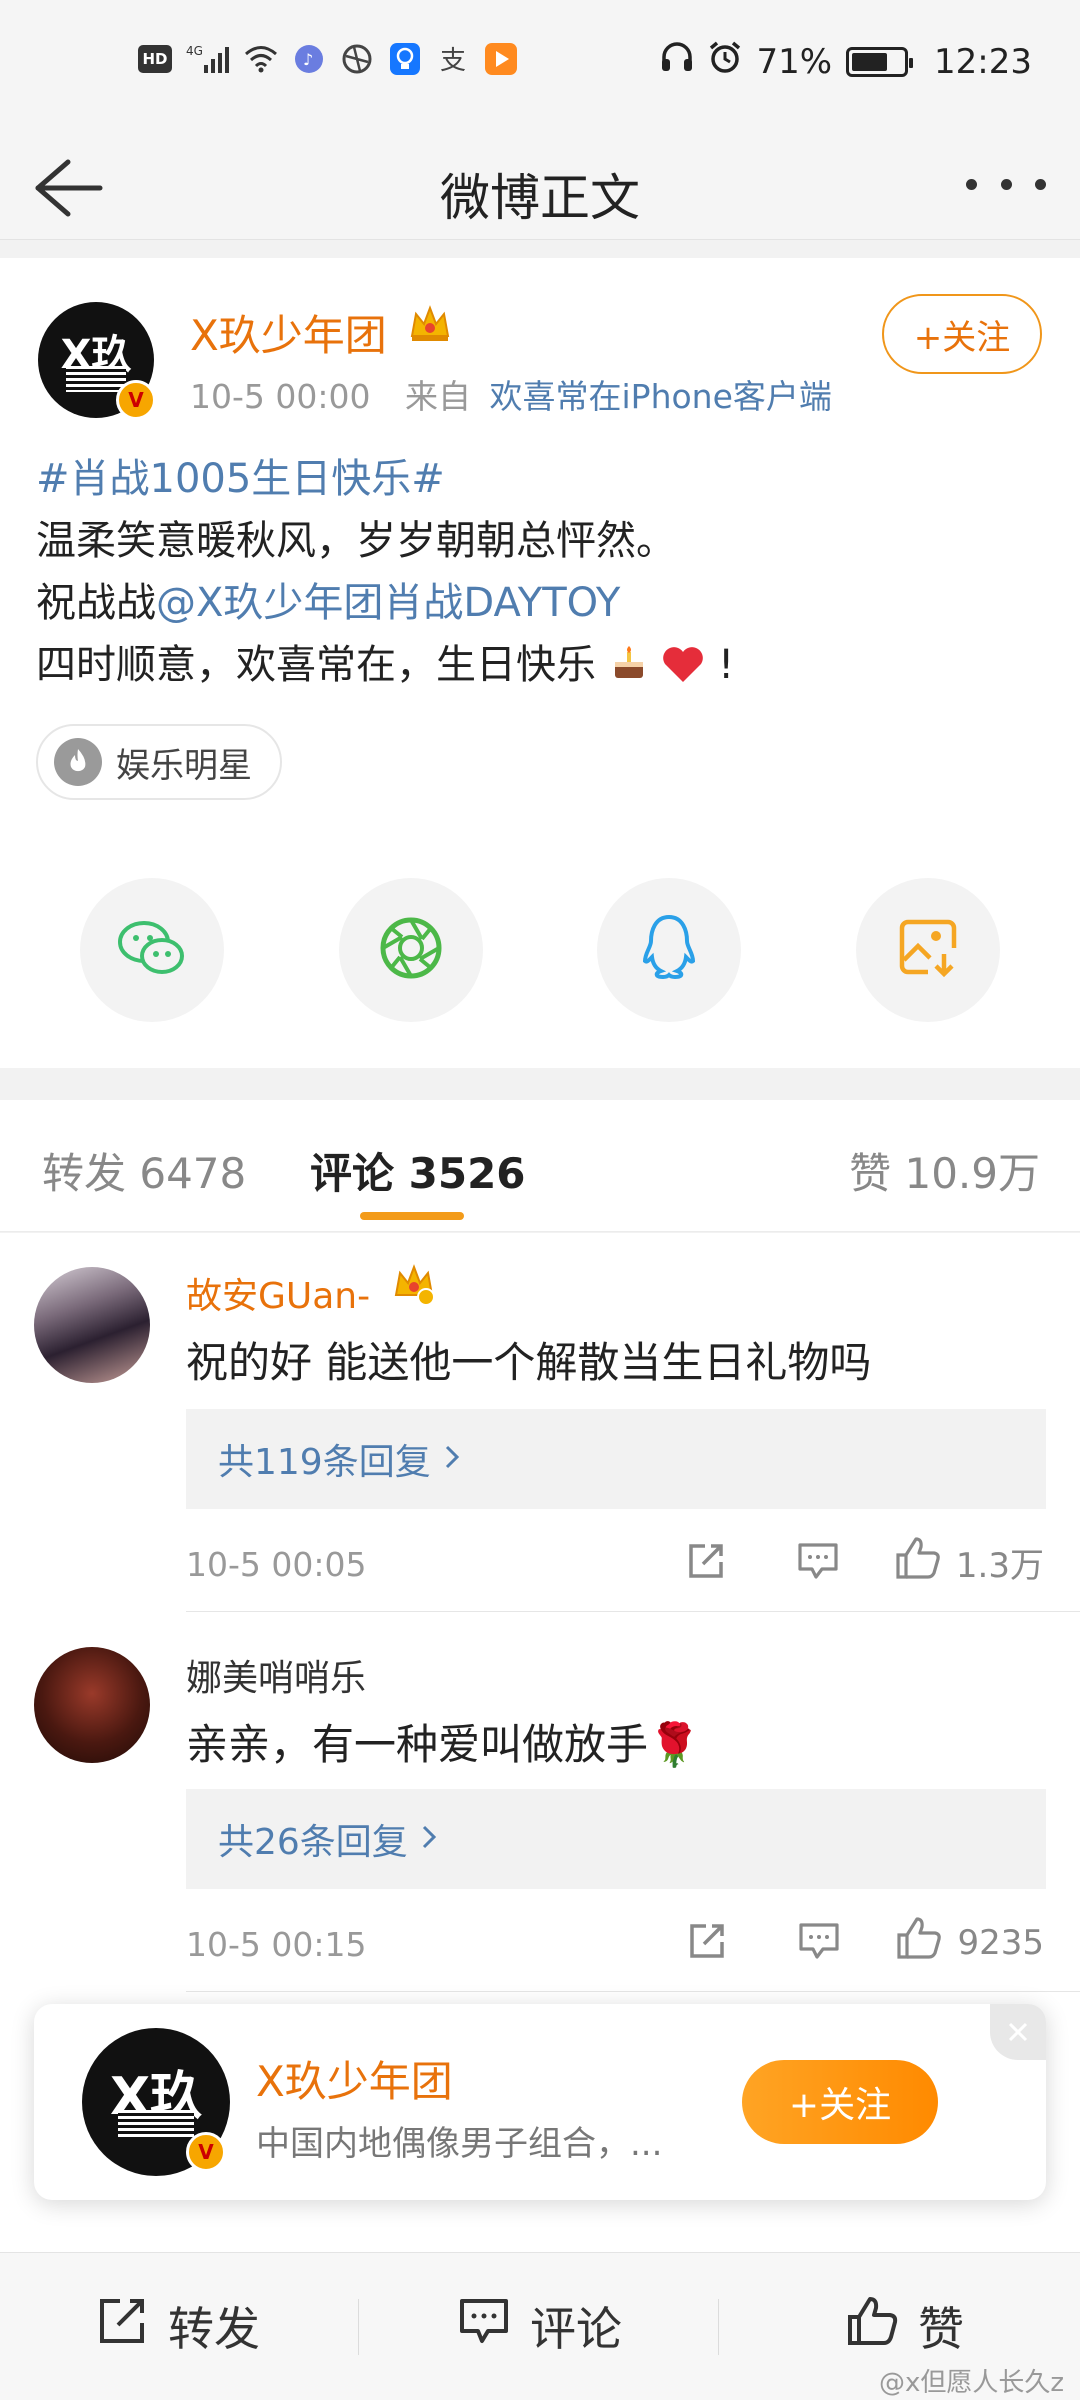  What do you see at coordinates (412, 1216) in the screenshot?
I see `tab-indicator` at bounding box center [412, 1216].